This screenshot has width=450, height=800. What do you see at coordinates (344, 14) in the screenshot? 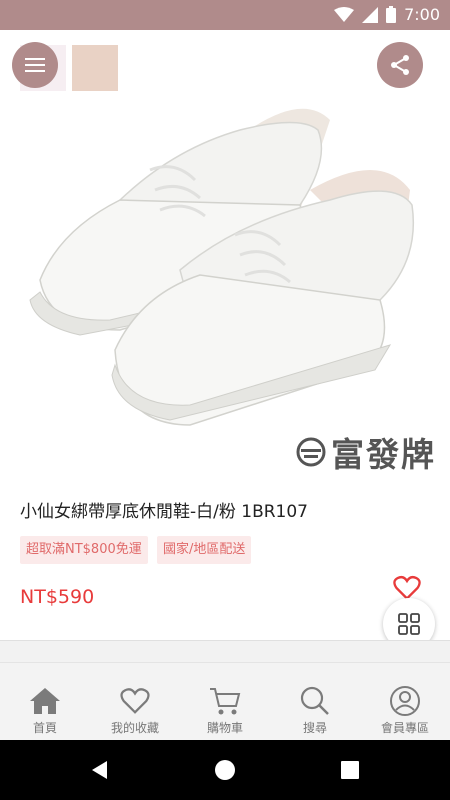
I see `wifi-icon` at bounding box center [344, 14].